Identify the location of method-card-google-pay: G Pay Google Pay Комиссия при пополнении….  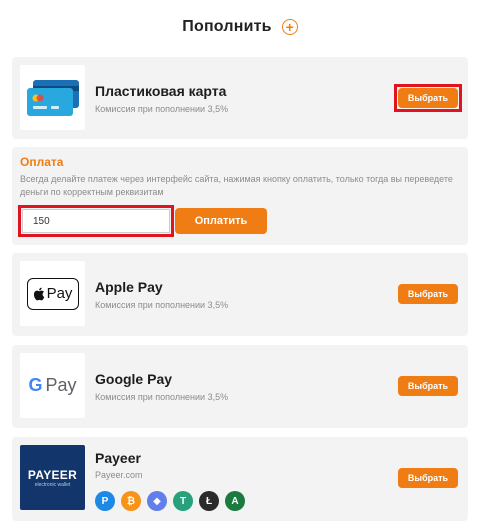
(240, 386).